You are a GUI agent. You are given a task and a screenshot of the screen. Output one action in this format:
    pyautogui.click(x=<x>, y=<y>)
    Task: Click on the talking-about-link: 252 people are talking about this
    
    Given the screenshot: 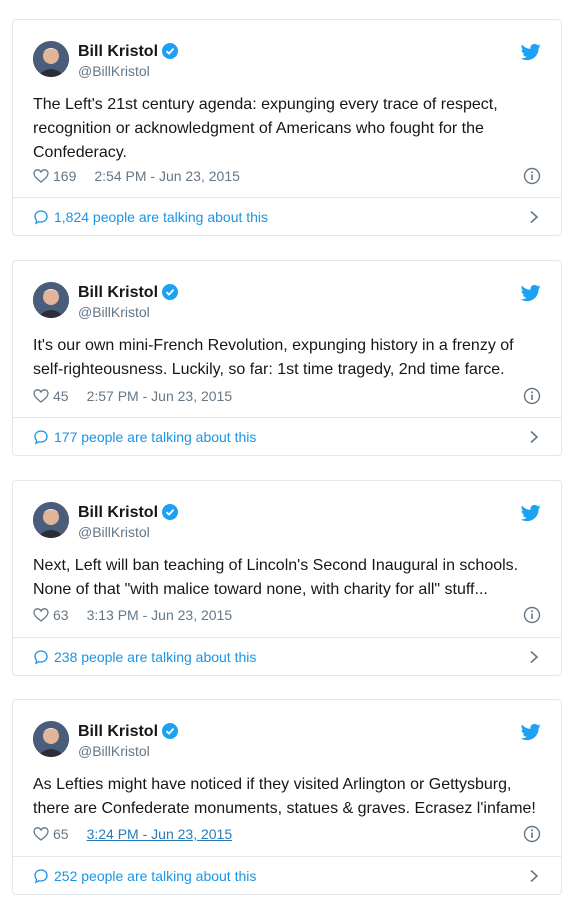 What is the action you would take?
    pyautogui.click(x=287, y=875)
    